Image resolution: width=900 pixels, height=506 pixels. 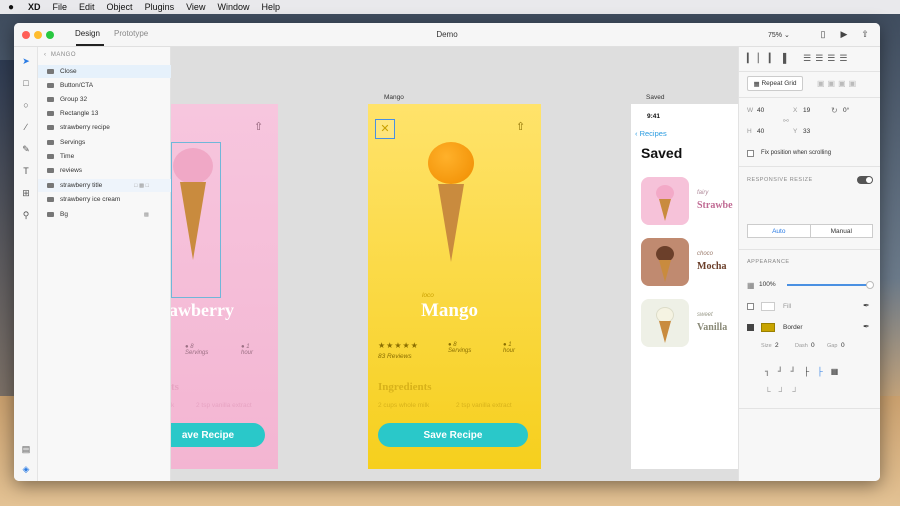 I want to click on layer-label: Close, so click(x=68, y=71).